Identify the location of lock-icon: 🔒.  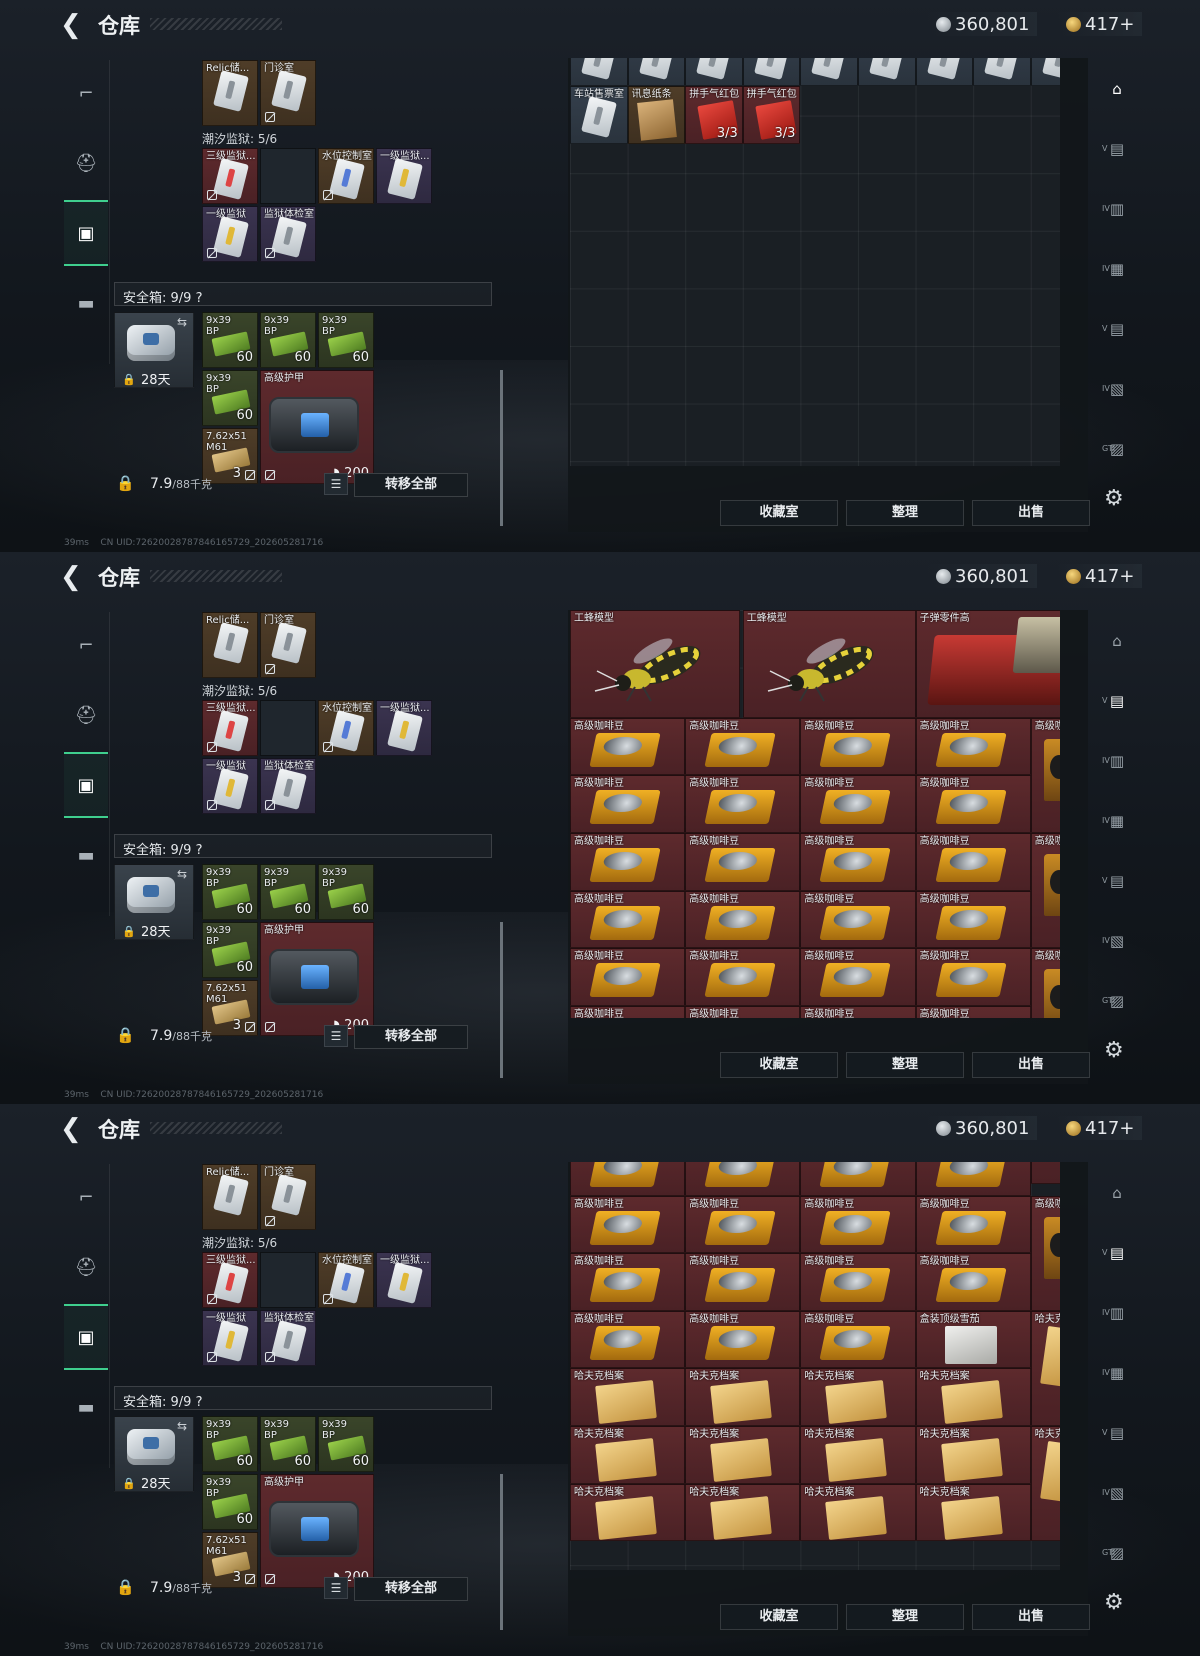
(125, 1035).